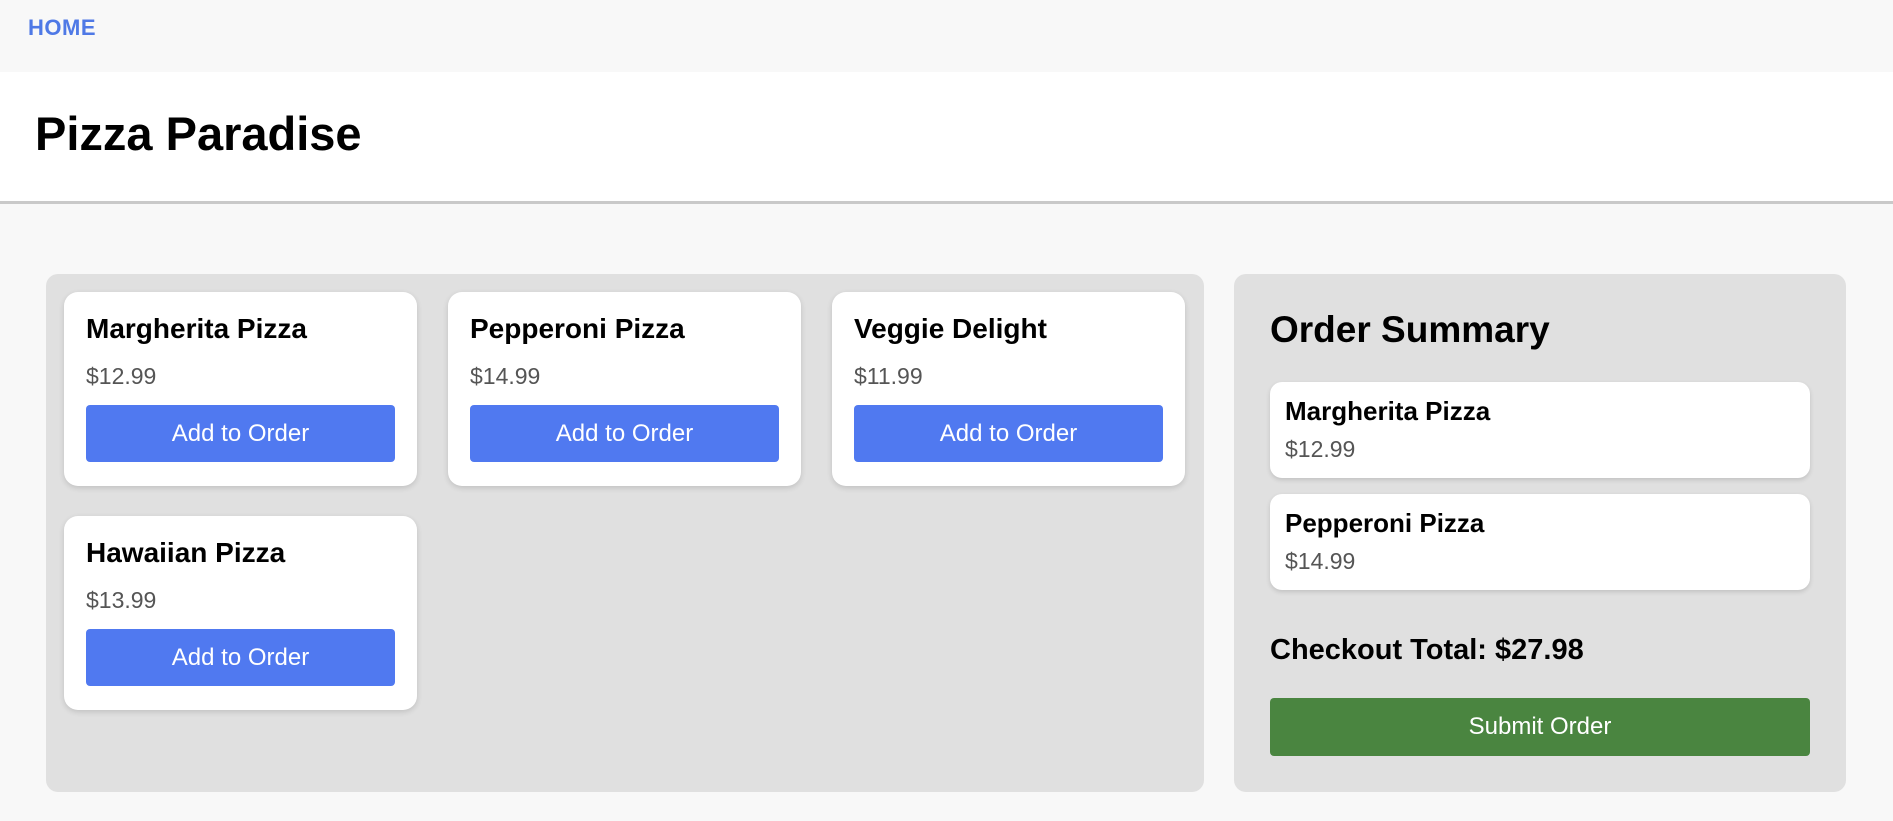 This screenshot has width=1893, height=821. Describe the element at coordinates (240, 613) in the screenshot. I see `pizza-card: Hawaiian Pizza $13.99 Add to Order` at that location.